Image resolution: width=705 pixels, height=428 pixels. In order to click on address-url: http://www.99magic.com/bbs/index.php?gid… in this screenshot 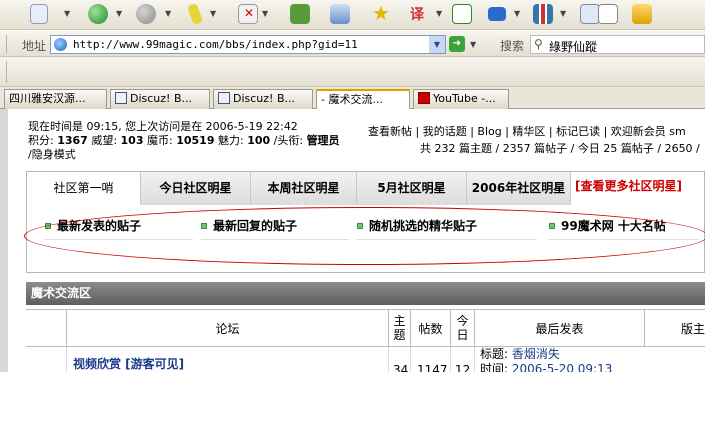, I will do `click(215, 44)`.